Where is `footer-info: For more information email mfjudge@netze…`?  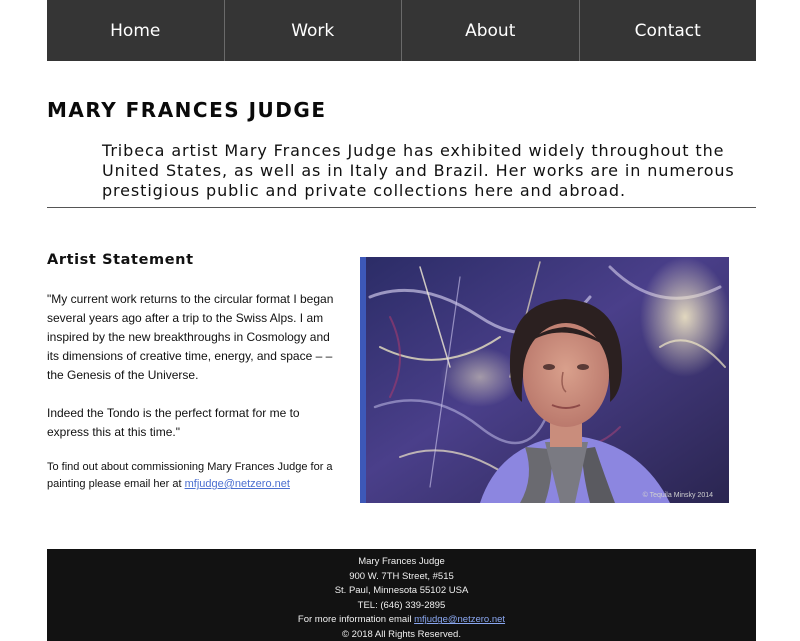 footer-info: For more information email mfjudge@netze… is located at coordinates (401, 620).